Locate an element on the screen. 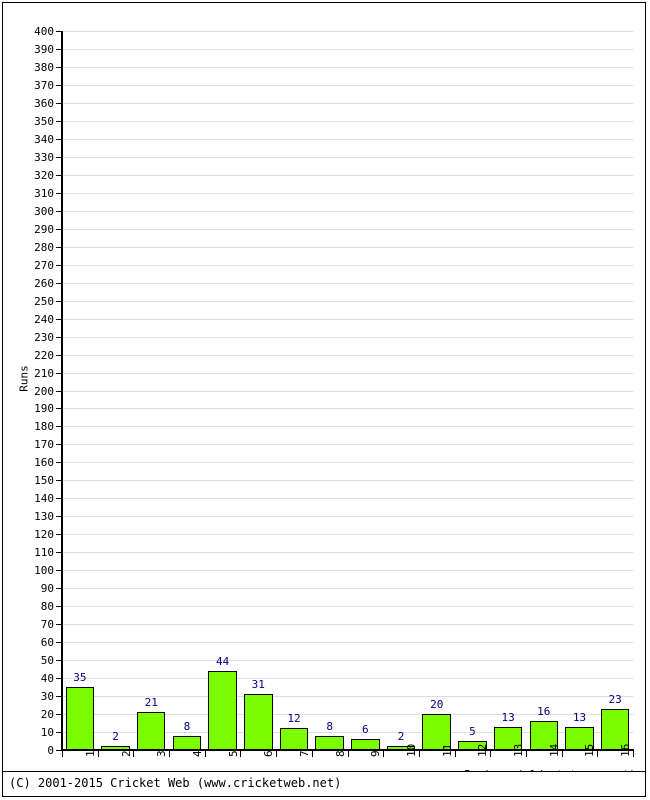 The height and width of the screenshot is (800, 650). y-axis-tick-label: 220 is located at coordinates (44, 355).